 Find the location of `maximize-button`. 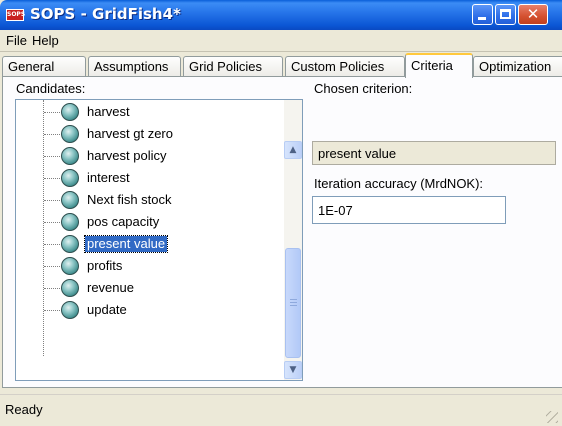

maximize-button is located at coordinates (505, 14).